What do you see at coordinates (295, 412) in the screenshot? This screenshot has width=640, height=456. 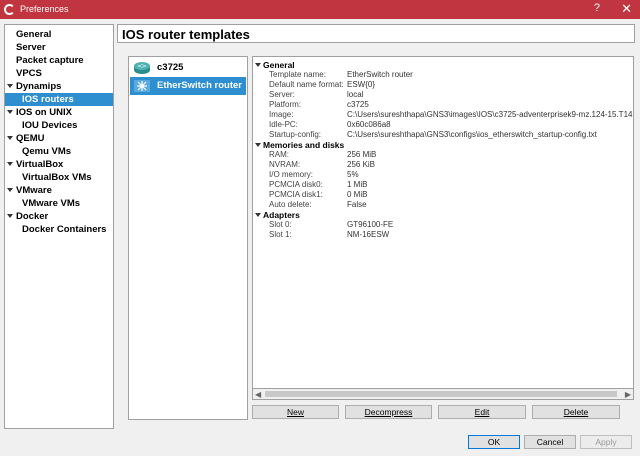 I see `new-button: New` at bounding box center [295, 412].